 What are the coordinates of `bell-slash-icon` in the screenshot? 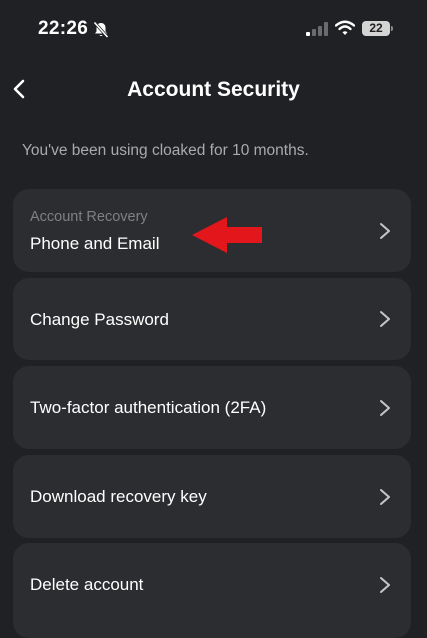 It's located at (101, 30).